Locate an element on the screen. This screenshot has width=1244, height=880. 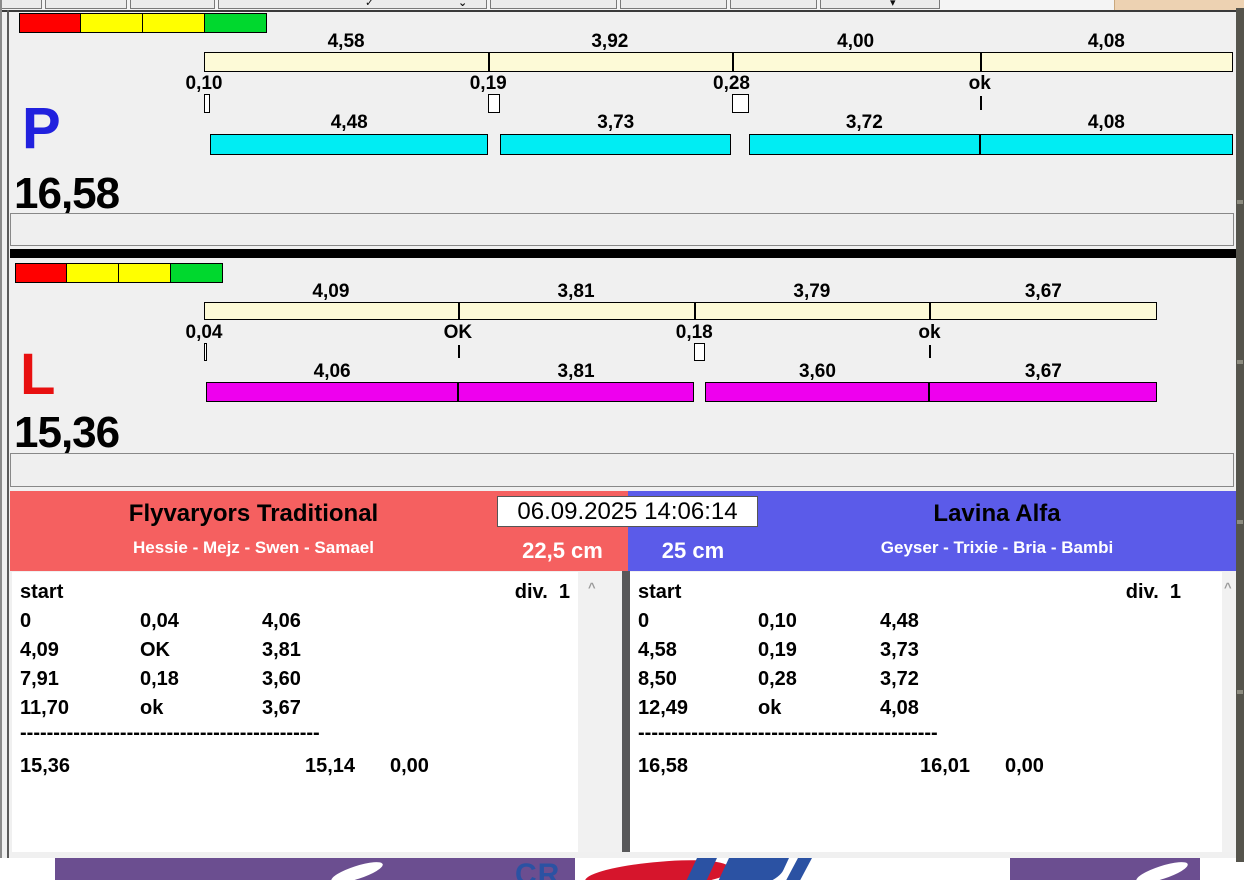
lane-l-split-time: 3,79 is located at coordinates (812, 291).